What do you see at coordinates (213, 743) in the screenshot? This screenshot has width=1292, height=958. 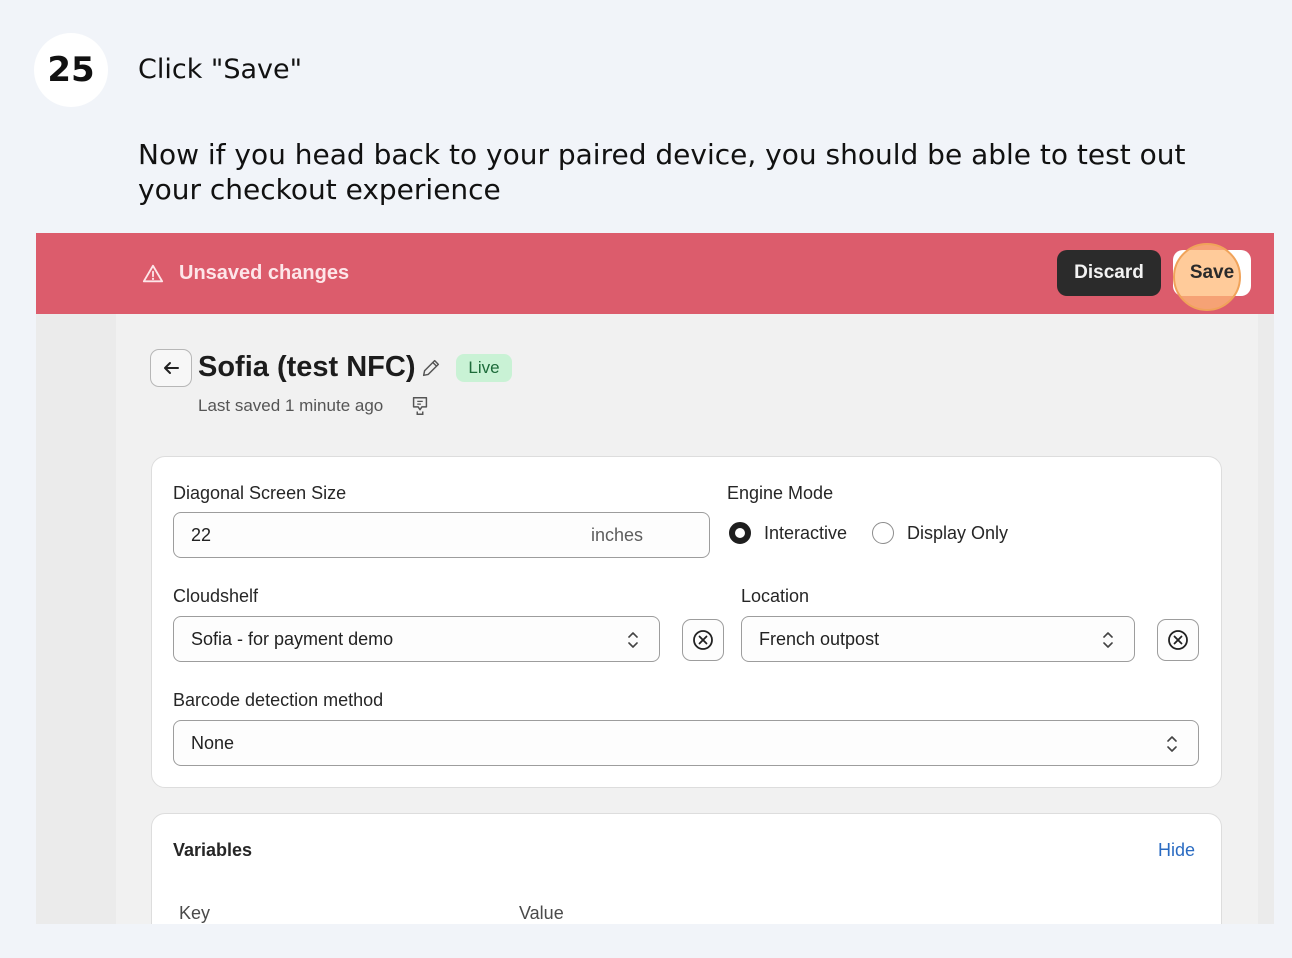 I see `barcode-value: None` at bounding box center [213, 743].